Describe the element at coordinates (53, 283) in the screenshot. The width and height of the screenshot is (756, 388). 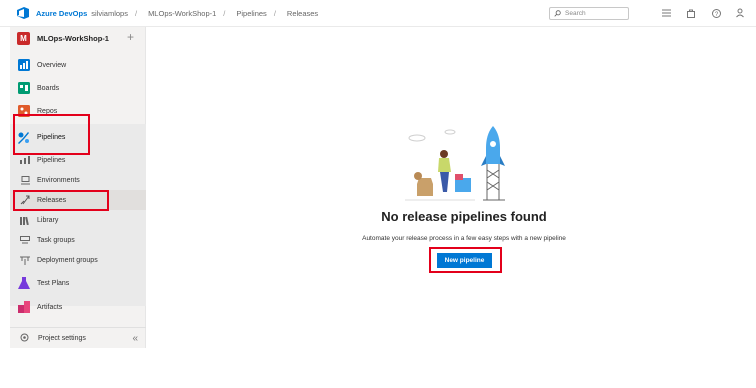
I see `sidebar-item-label: Test Plans` at that location.